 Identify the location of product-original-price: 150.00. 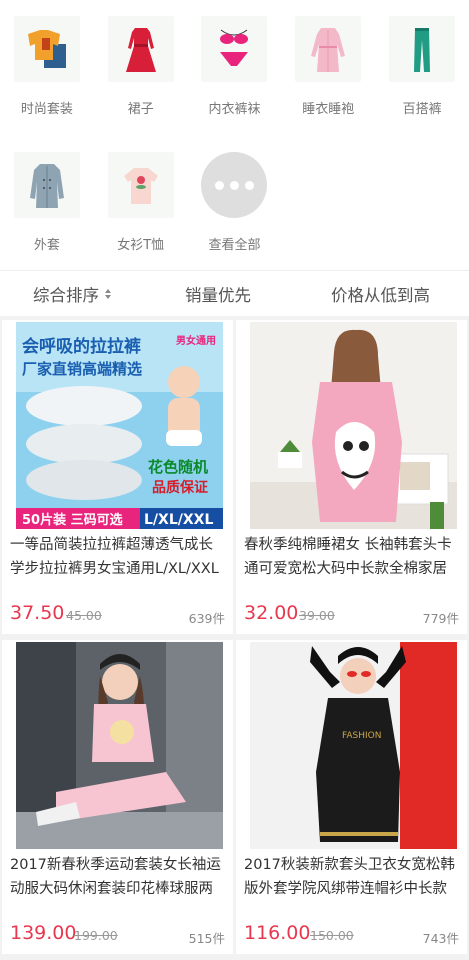
(332, 935).